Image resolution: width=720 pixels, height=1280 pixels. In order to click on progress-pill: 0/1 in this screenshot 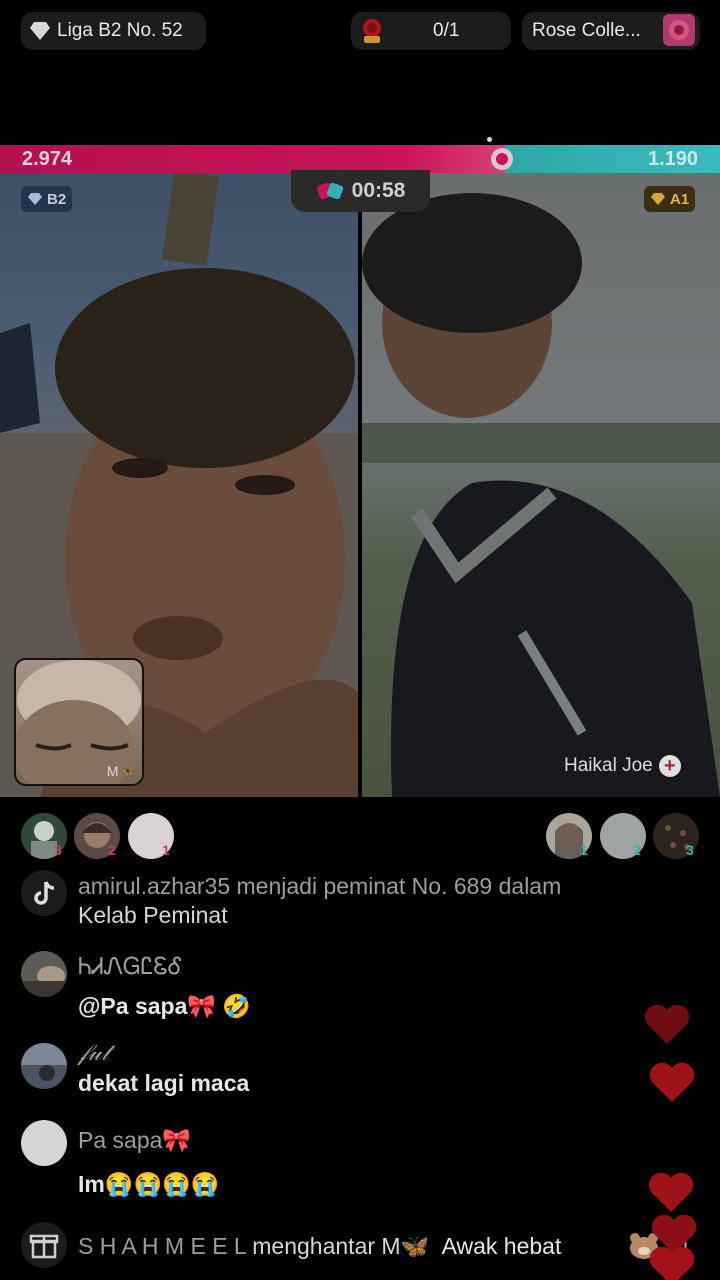, I will do `click(431, 31)`.